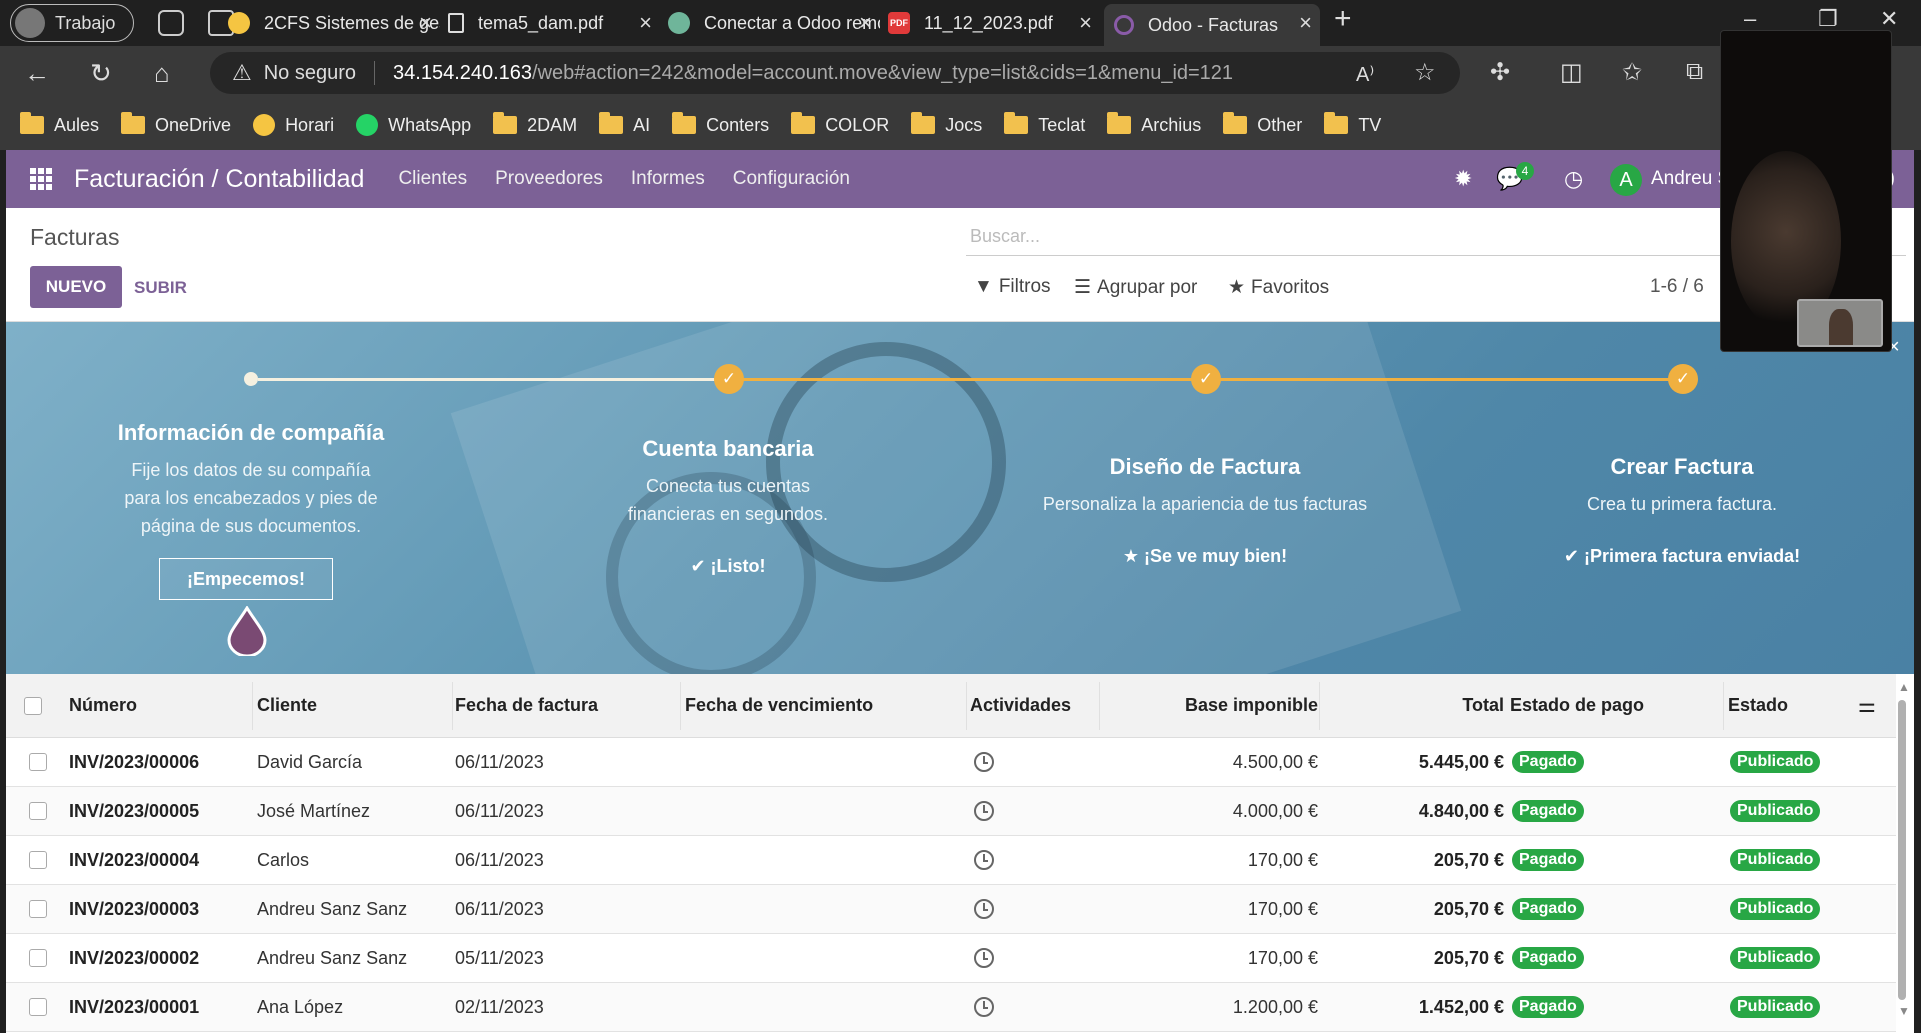 The width and height of the screenshot is (1921, 1033). Describe the element at coordinates (1012, 287) in the screenshot. I see `filters-button: ▼ Filtros` at that location.